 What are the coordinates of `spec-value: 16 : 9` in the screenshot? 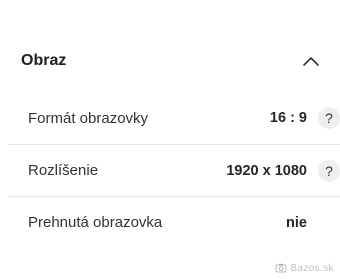 It's located at (288, 118).